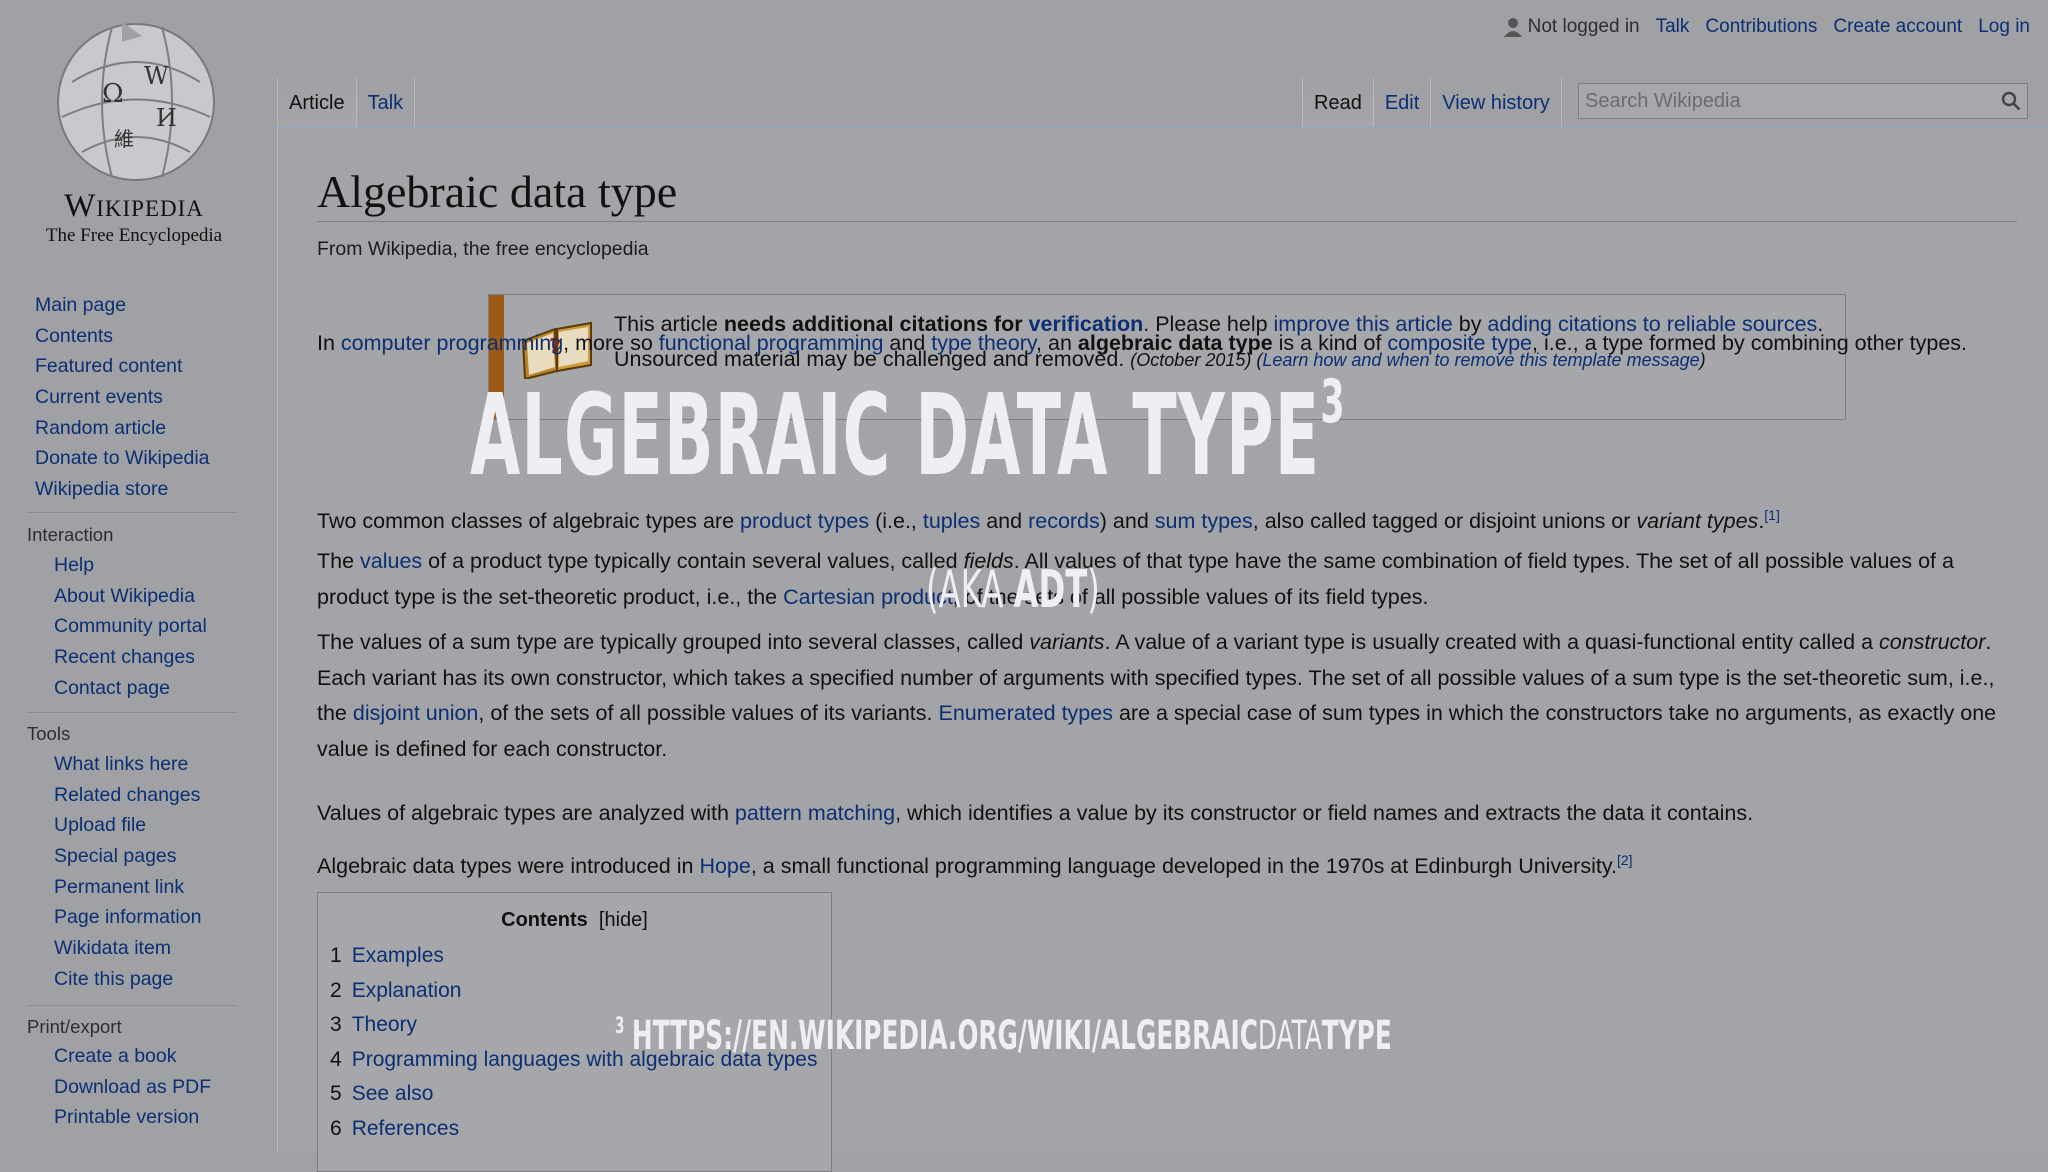 The height and width of the screenshot is (1172, 2048). Describe the element at coordinates (336, 990) in the screenshot. I see `toc-item-number: 2` at that location.